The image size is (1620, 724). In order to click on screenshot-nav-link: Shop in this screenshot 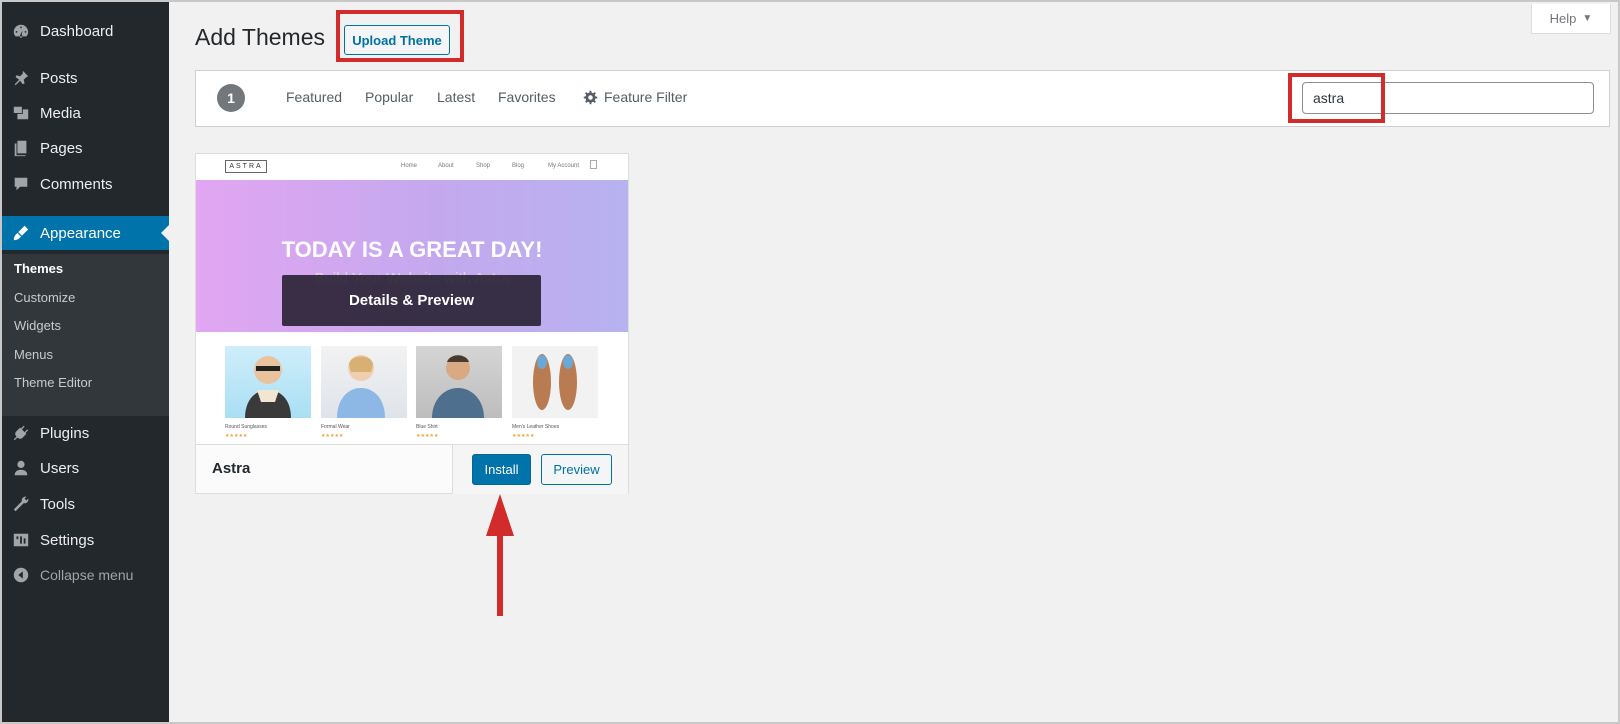, I will do `click(483, 166)`.